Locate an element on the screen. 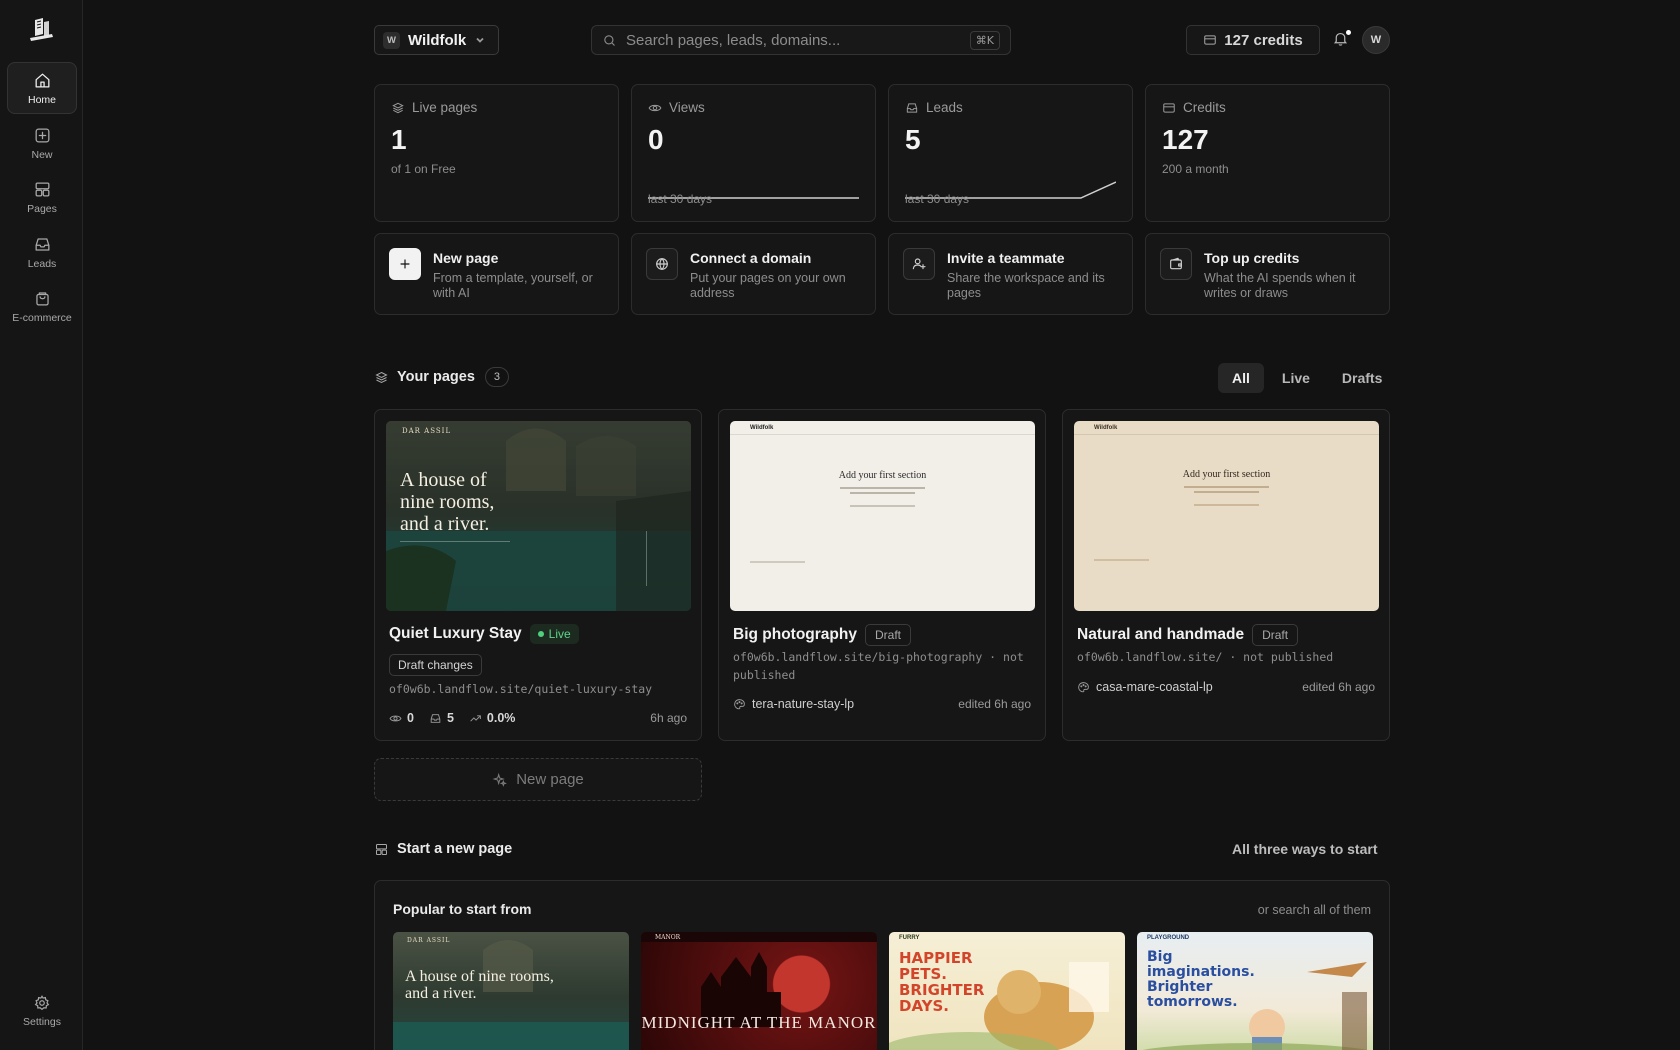 The height and width of the screenshot is (1050, 1680). tab-drafts: Drafts is located at coordinates (1362, 378).